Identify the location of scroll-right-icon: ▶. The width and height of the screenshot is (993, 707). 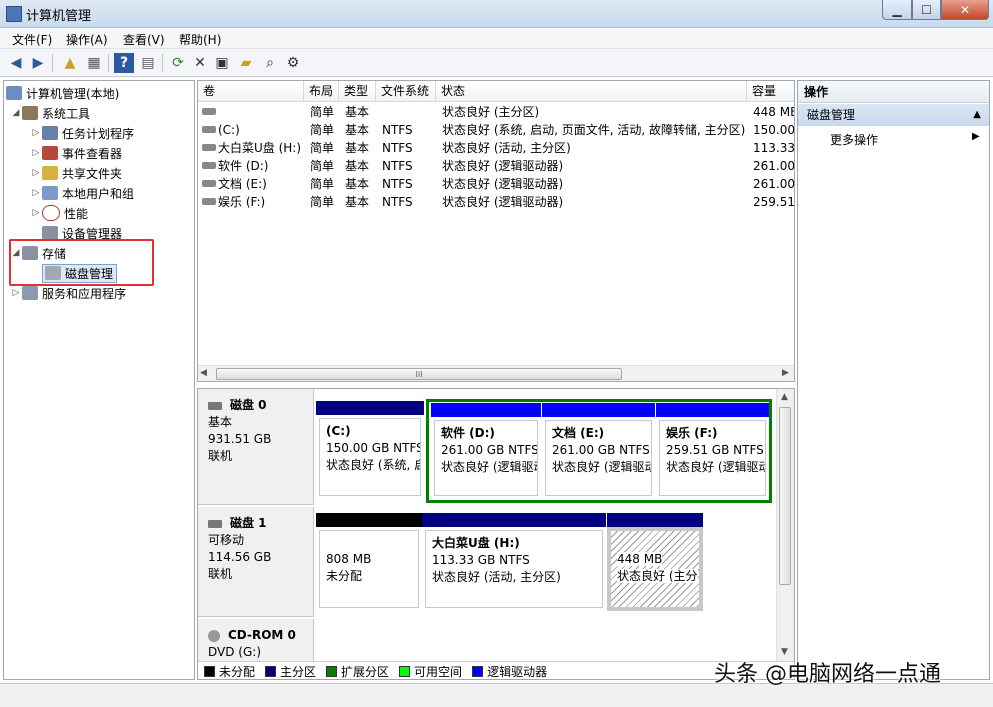
(785, 373).